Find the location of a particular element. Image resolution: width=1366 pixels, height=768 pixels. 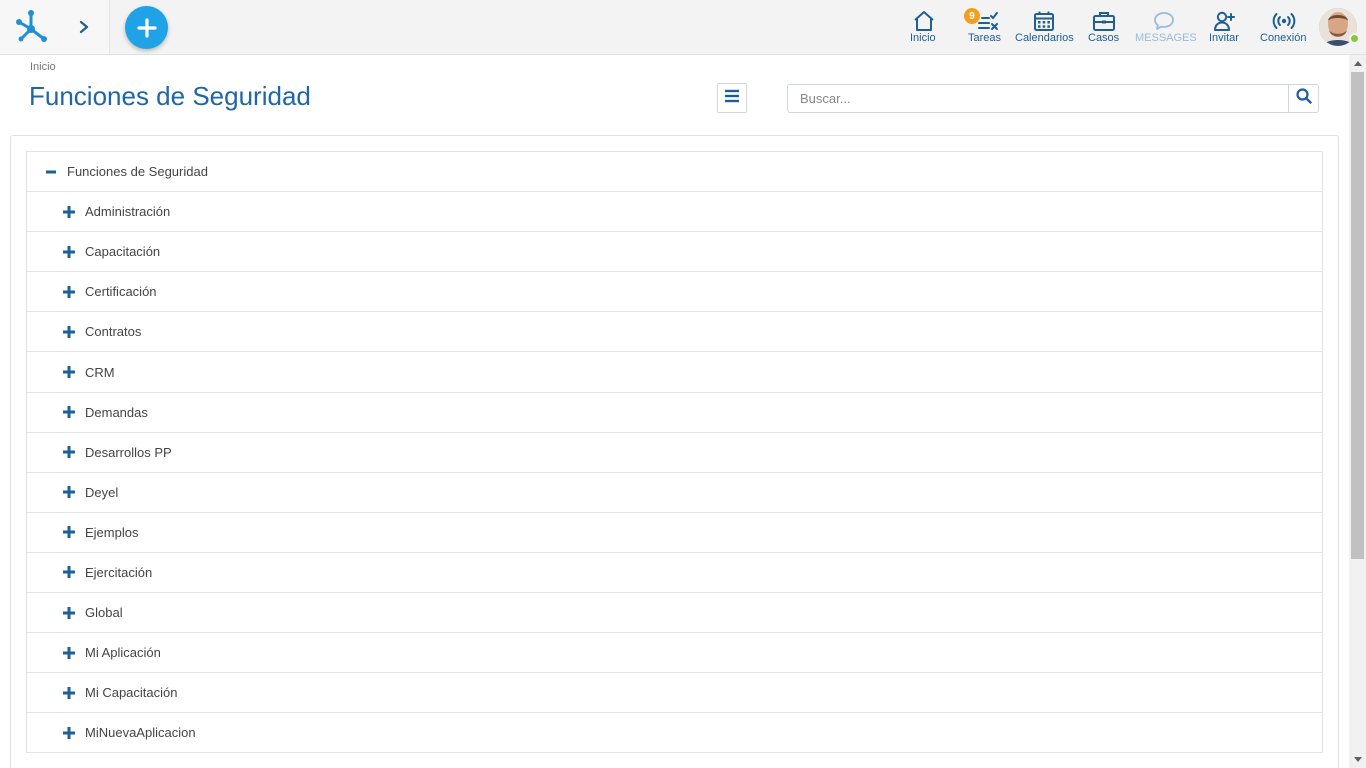

tree-node: Mi Capacitación is located at coordinates (674, 693).